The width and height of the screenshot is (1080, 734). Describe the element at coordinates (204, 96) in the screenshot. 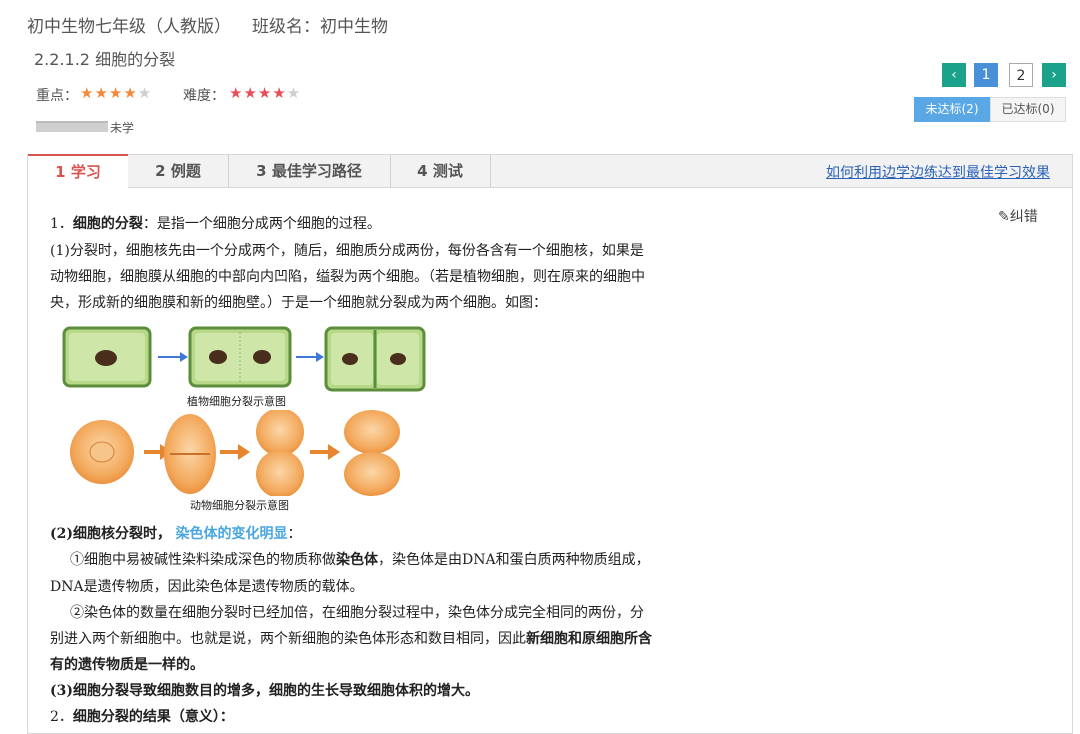

I see `difficulty-label: 难度：` at that location.